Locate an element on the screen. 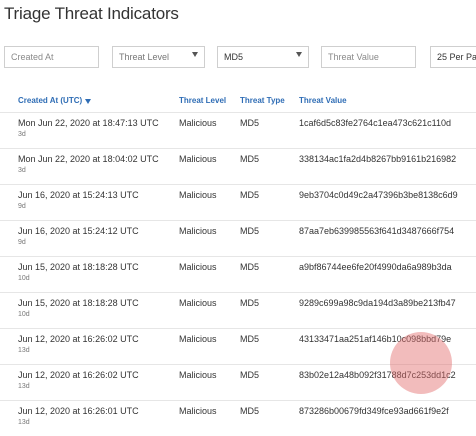 This screenshot has width=476, height=436. threat-value-cell: 43133471aa251af146b10c098bbd79e is located at coordinates (375, 338).